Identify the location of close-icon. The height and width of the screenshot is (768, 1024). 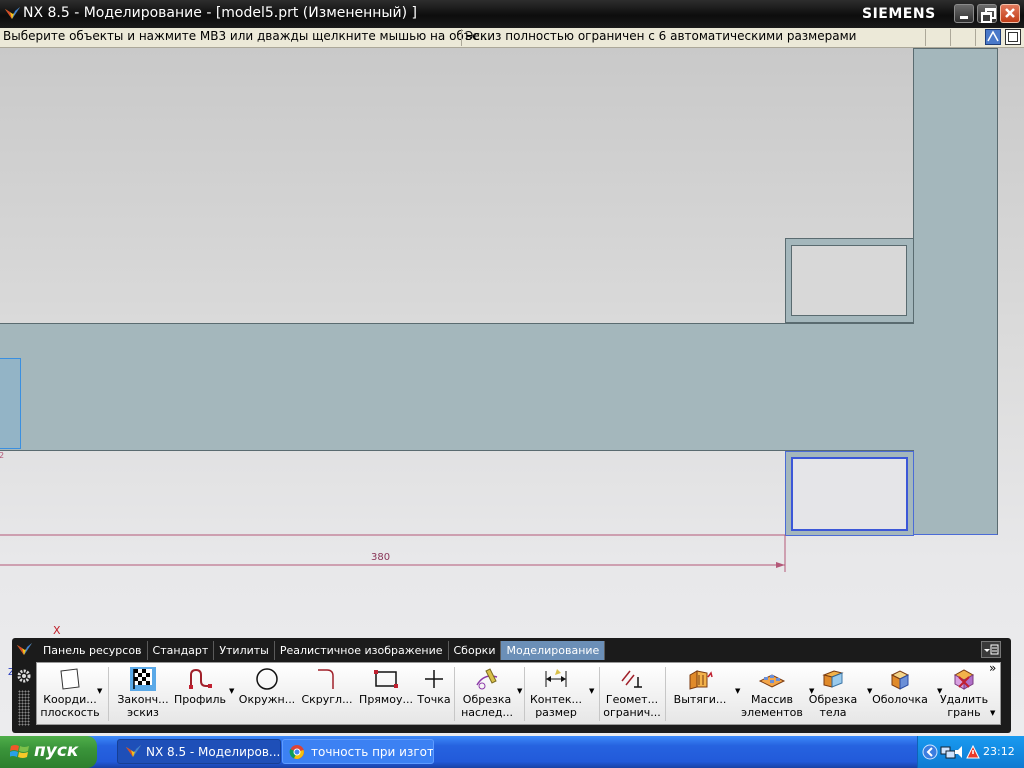
(1010, 13).